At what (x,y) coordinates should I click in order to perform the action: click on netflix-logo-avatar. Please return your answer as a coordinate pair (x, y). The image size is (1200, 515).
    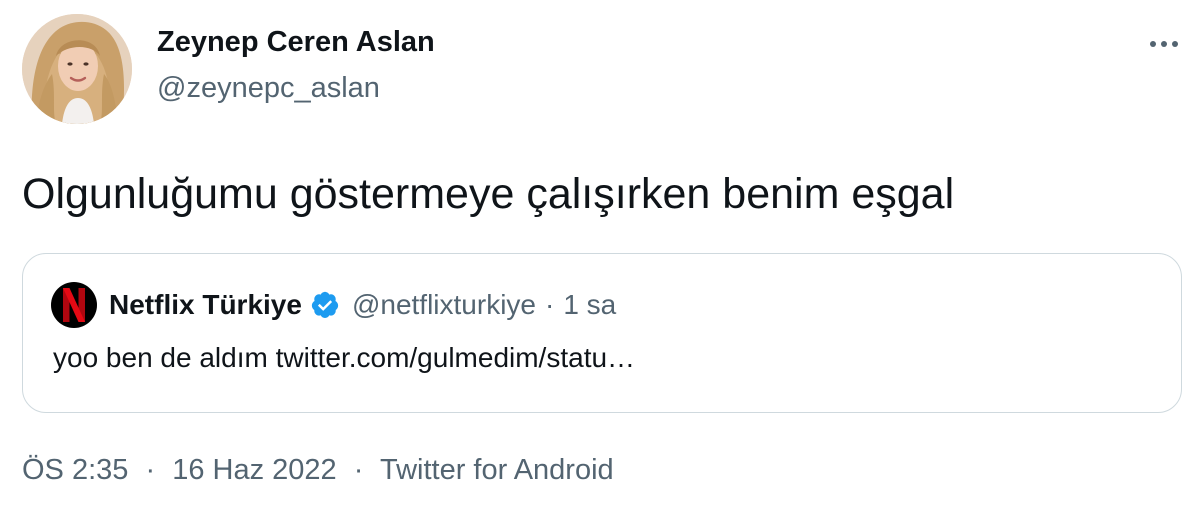
    Looking at the image, I should click on (74, 305).